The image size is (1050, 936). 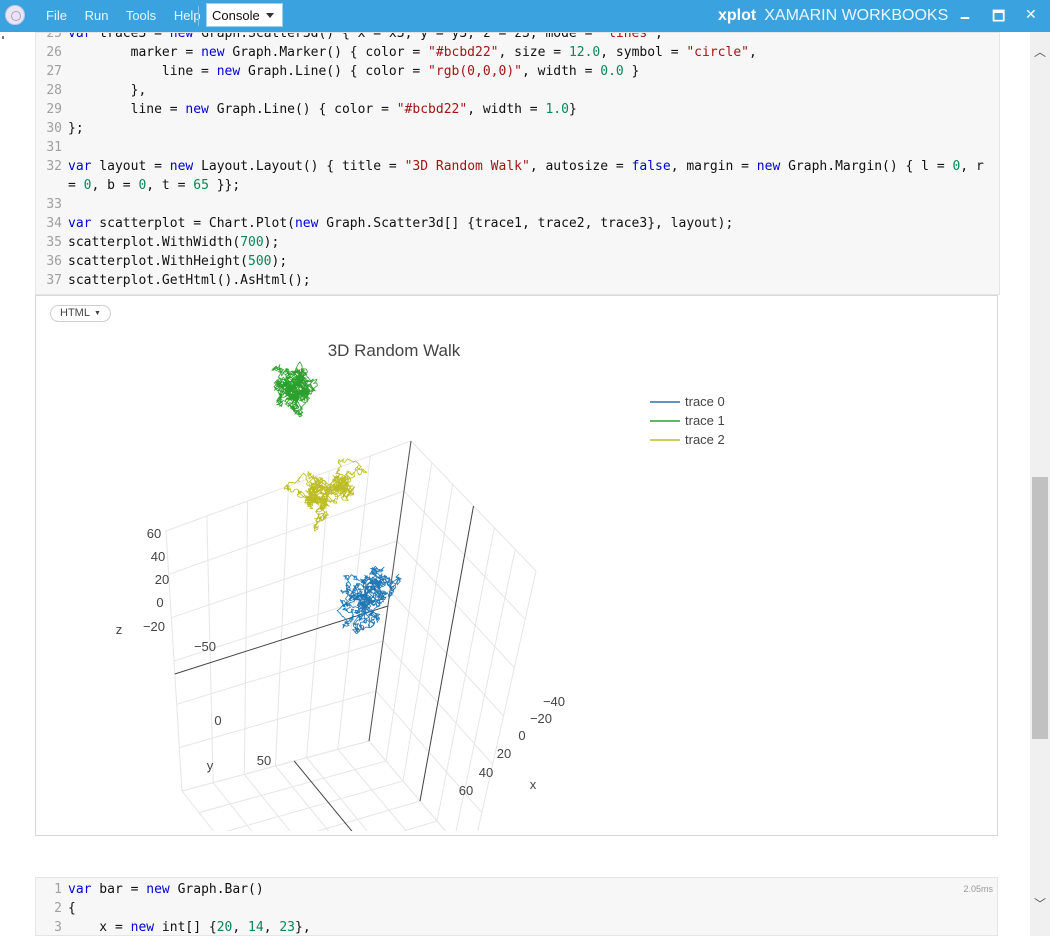 I want to click on code-token: , width =, so click(x=561, y=71).